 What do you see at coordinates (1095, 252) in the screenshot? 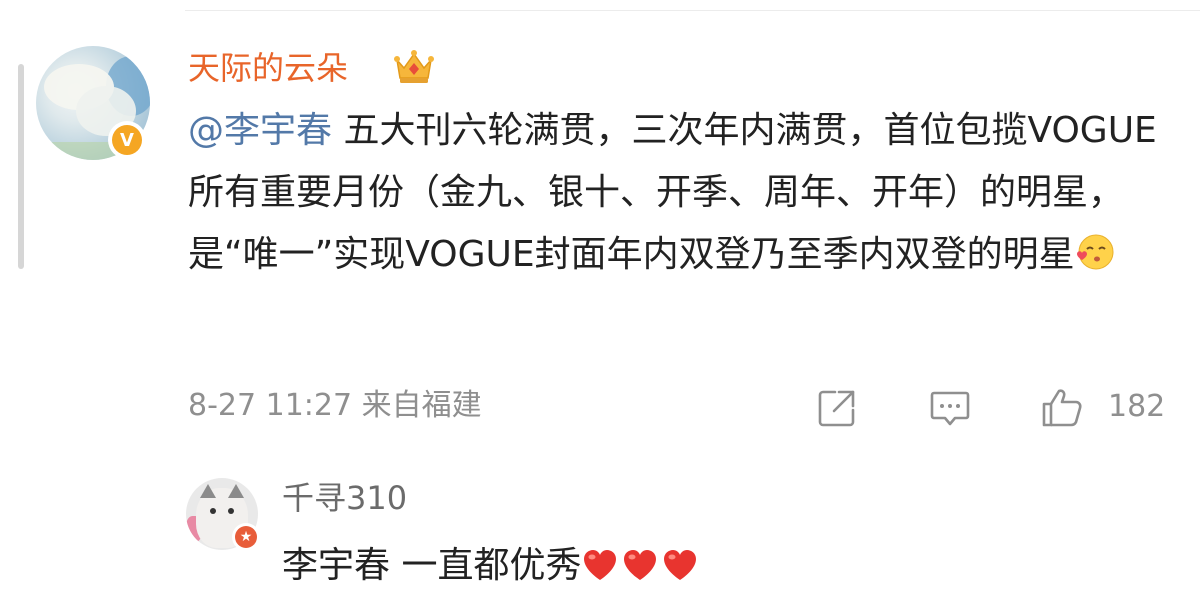
I see `kiss-emoji-icon` at bounding box center [1095, 252].